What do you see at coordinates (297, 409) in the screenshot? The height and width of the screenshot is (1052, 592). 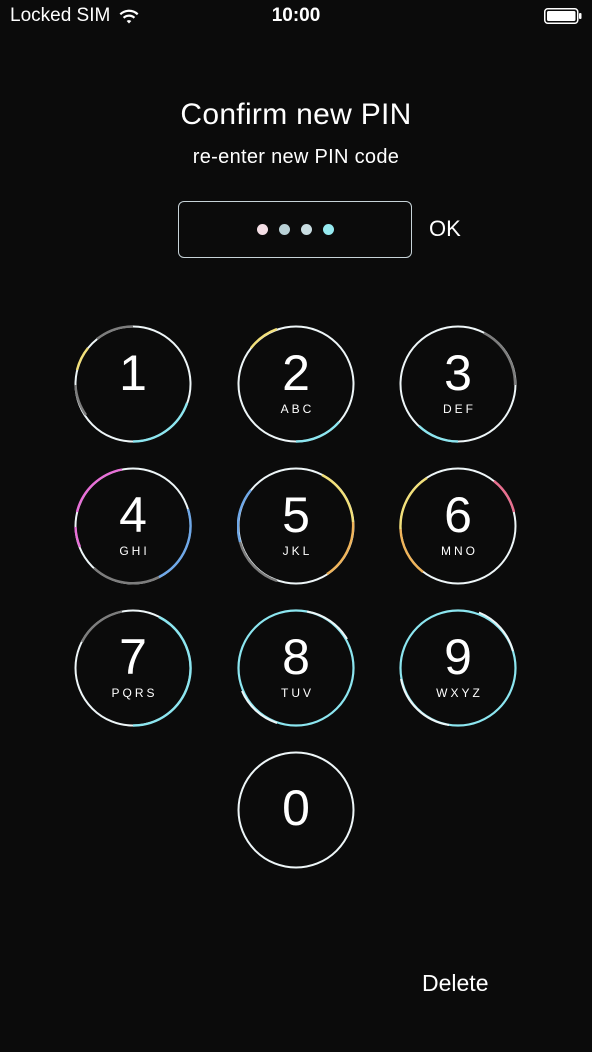 I see `key-letters: ABC` at bounding box center [297, 409].